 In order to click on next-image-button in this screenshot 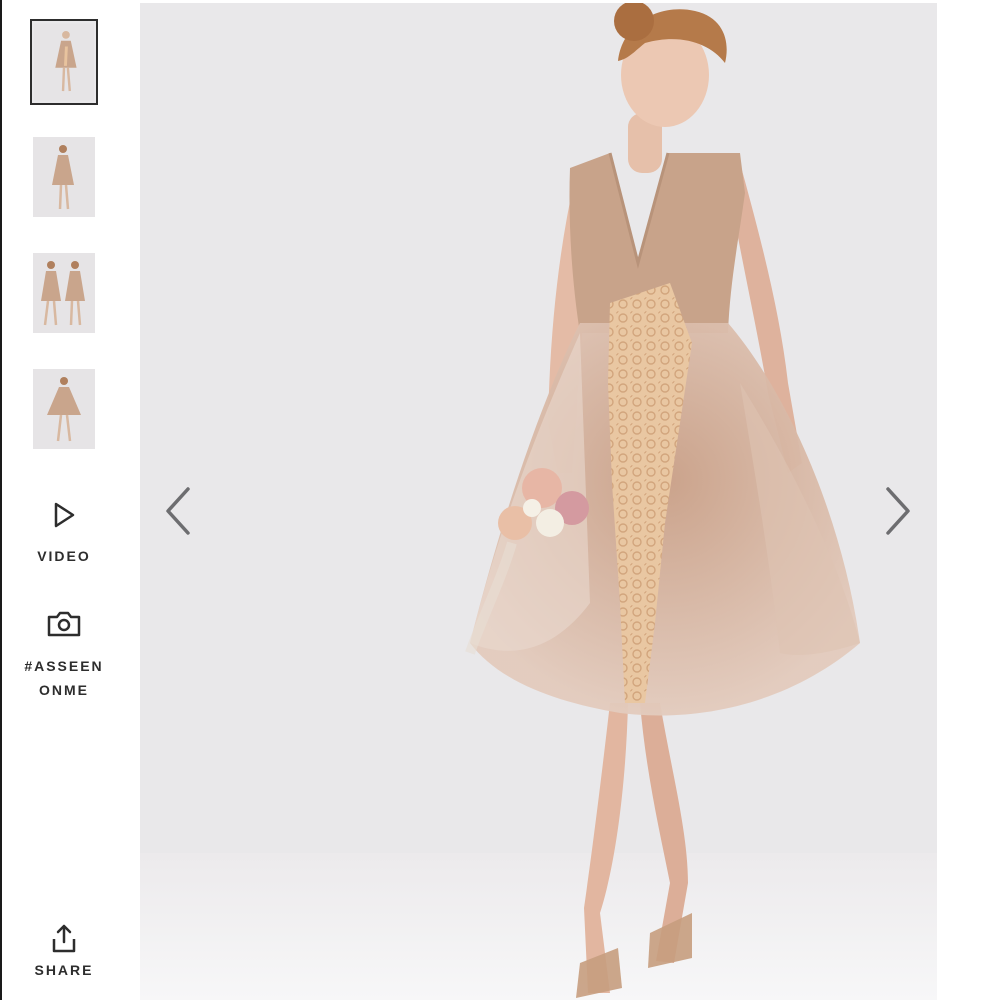, I will do `click(896, 511)`.